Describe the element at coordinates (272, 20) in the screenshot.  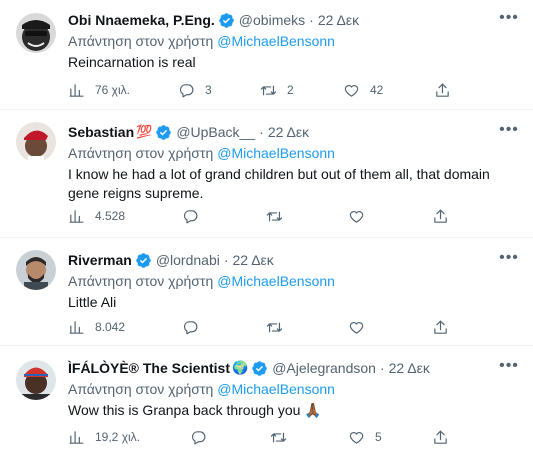
I see `user-handle: @obimeks` at that location.